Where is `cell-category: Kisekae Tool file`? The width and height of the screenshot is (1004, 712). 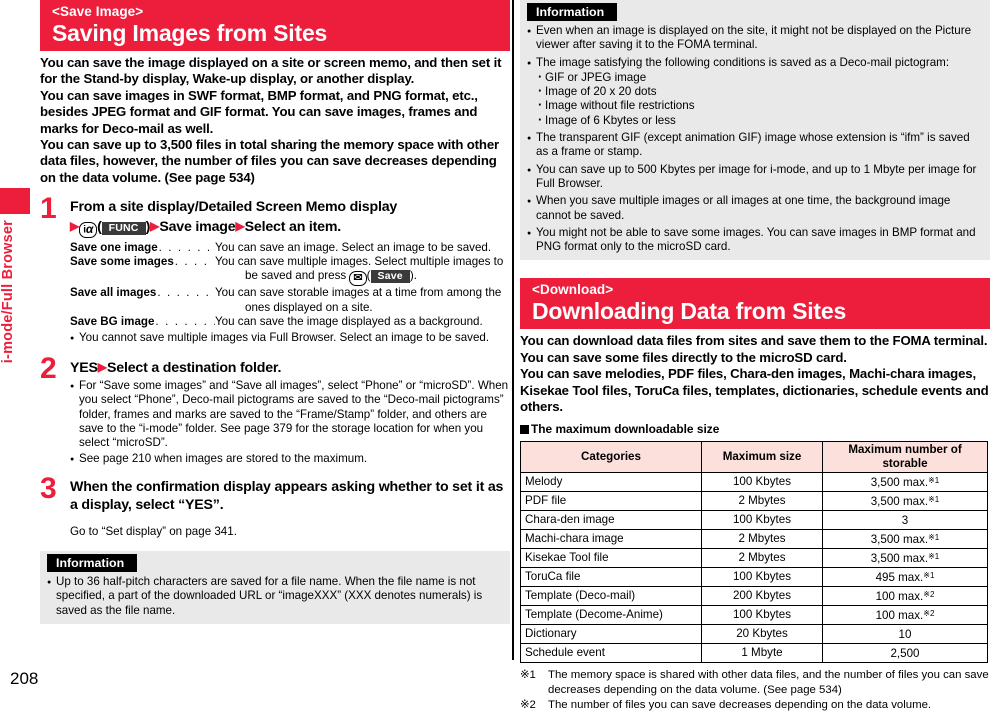
cell-category: Kisekae Tool file is located at coordinates (611, 558).